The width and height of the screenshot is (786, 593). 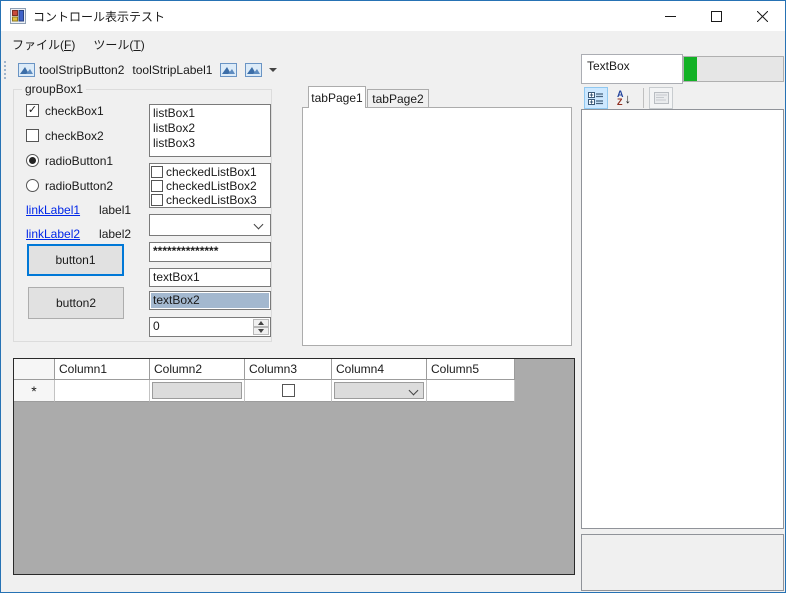 I want to click on spinner, so click(x=261, y=327).